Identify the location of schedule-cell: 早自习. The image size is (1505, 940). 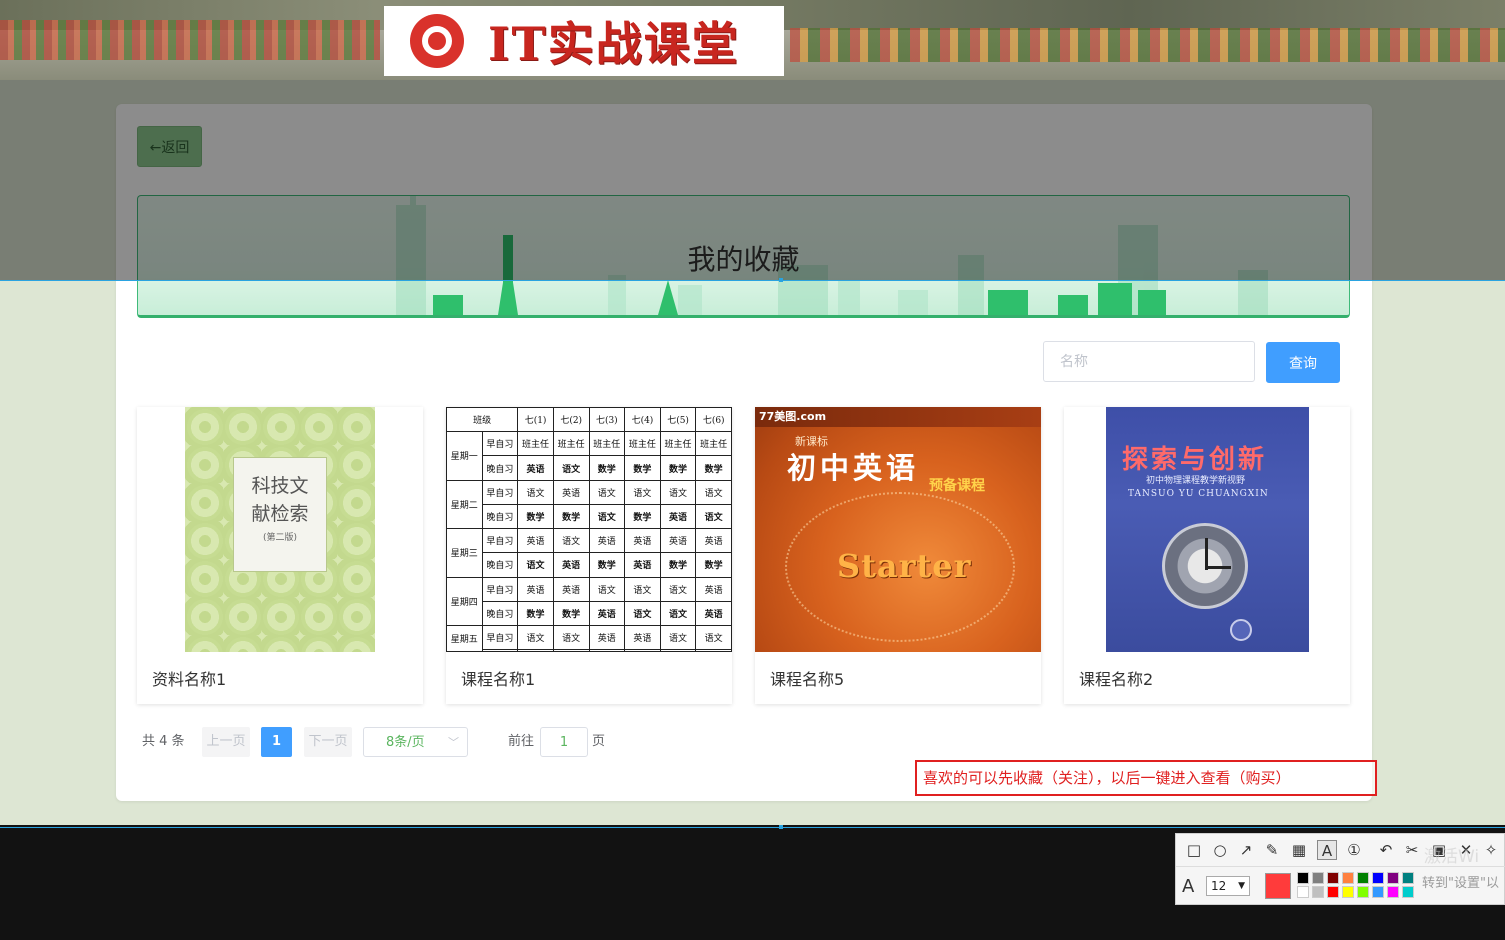
(500, 444).